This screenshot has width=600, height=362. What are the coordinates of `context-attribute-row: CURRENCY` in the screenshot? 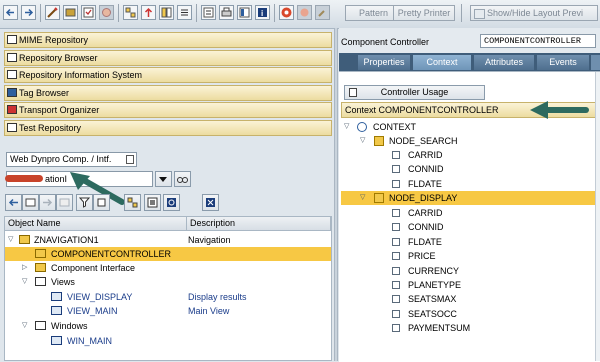 It's located at (468, 271).